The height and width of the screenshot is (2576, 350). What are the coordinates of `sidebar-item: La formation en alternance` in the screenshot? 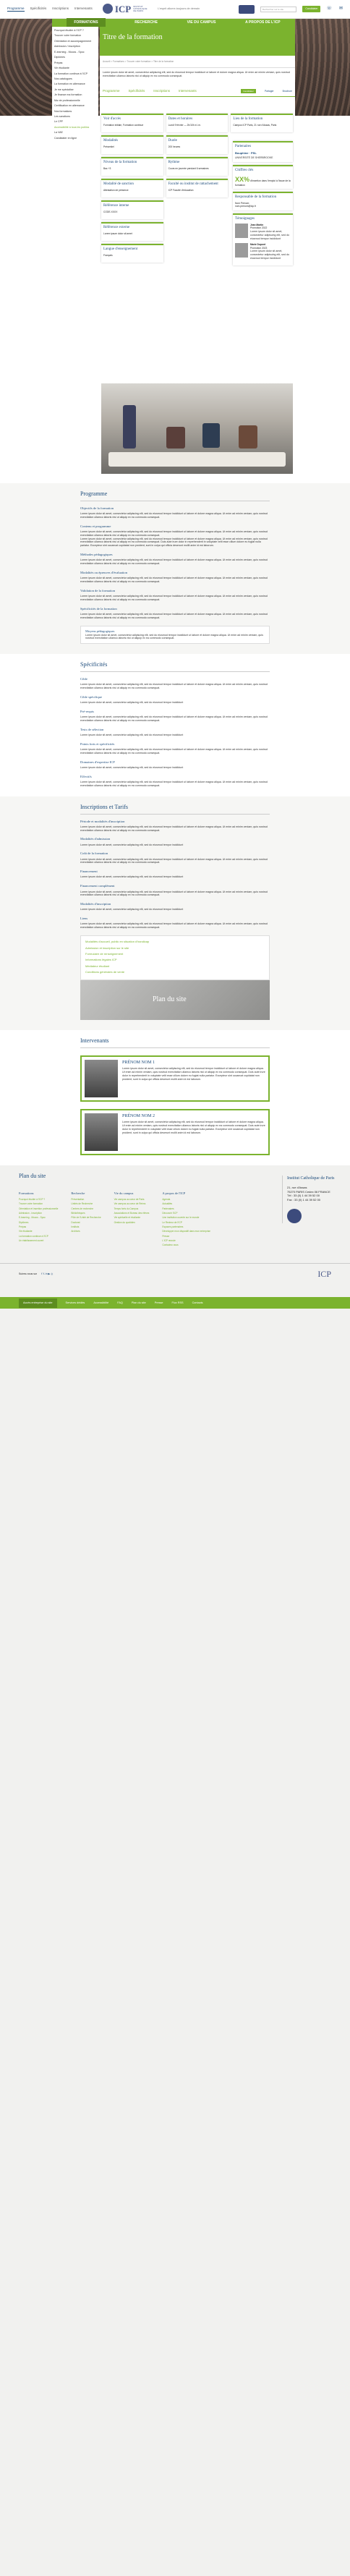 It's located at (75, 84).